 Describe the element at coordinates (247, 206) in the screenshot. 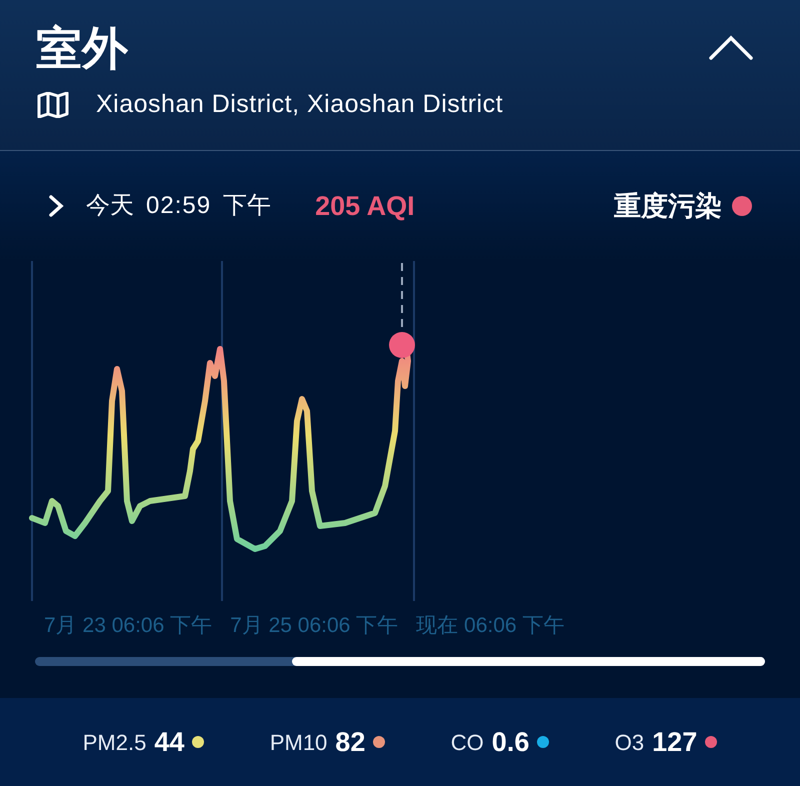

I see `period-label: 下午` at that location.